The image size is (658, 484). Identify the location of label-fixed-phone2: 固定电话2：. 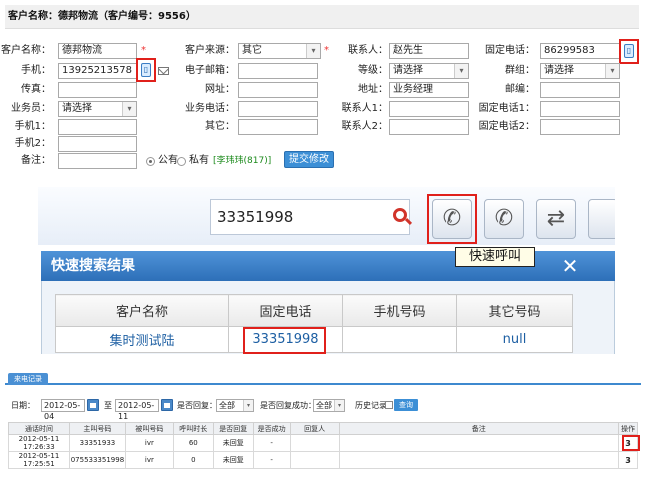
(506, 126).